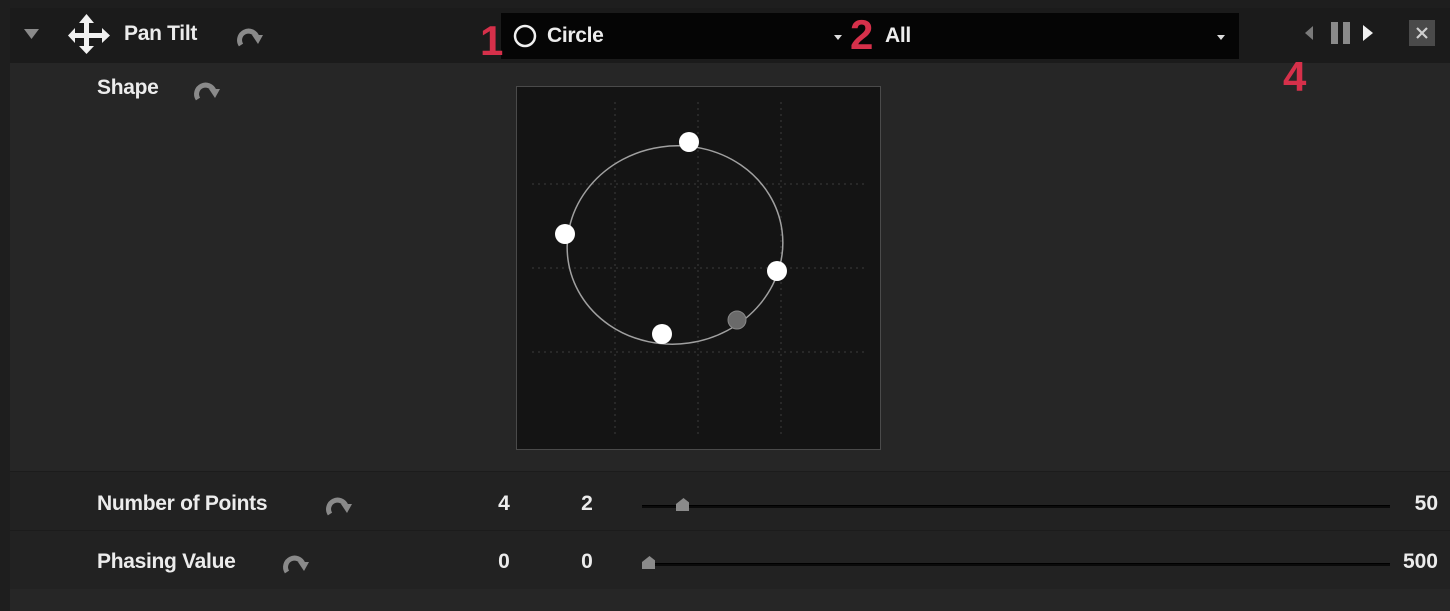 The height and width of the screenshot is (611, 1450). What do you see at coordinates (525, 36) in the screenshot?
I see `circle-shape-icon` at bounding box center [525, 36].